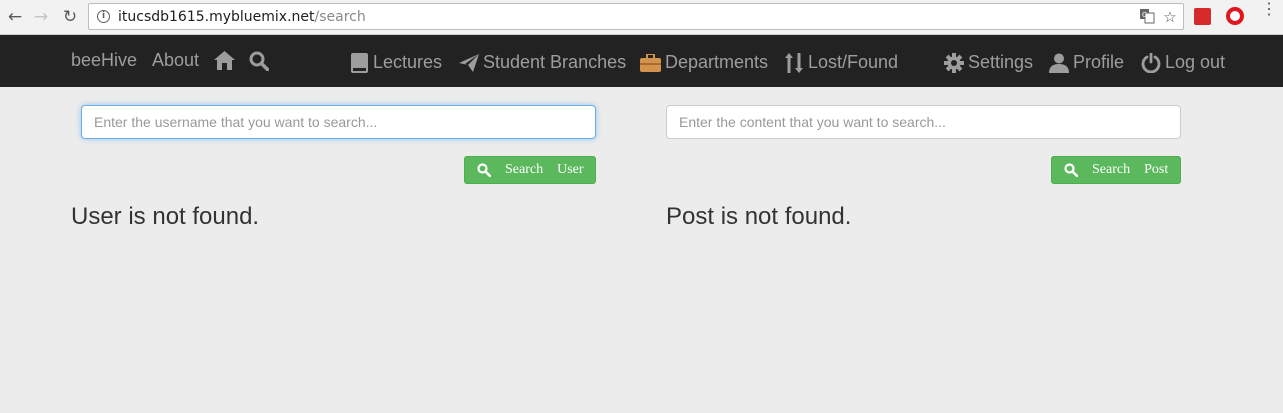  I want to click on address-bar: i itucsdb1615.mybluemix.net/search G ☆, so click(636, 16).